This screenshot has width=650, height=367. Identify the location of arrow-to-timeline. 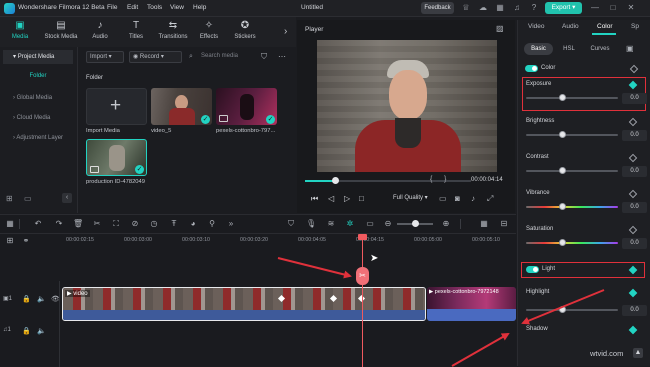
(563, 307).